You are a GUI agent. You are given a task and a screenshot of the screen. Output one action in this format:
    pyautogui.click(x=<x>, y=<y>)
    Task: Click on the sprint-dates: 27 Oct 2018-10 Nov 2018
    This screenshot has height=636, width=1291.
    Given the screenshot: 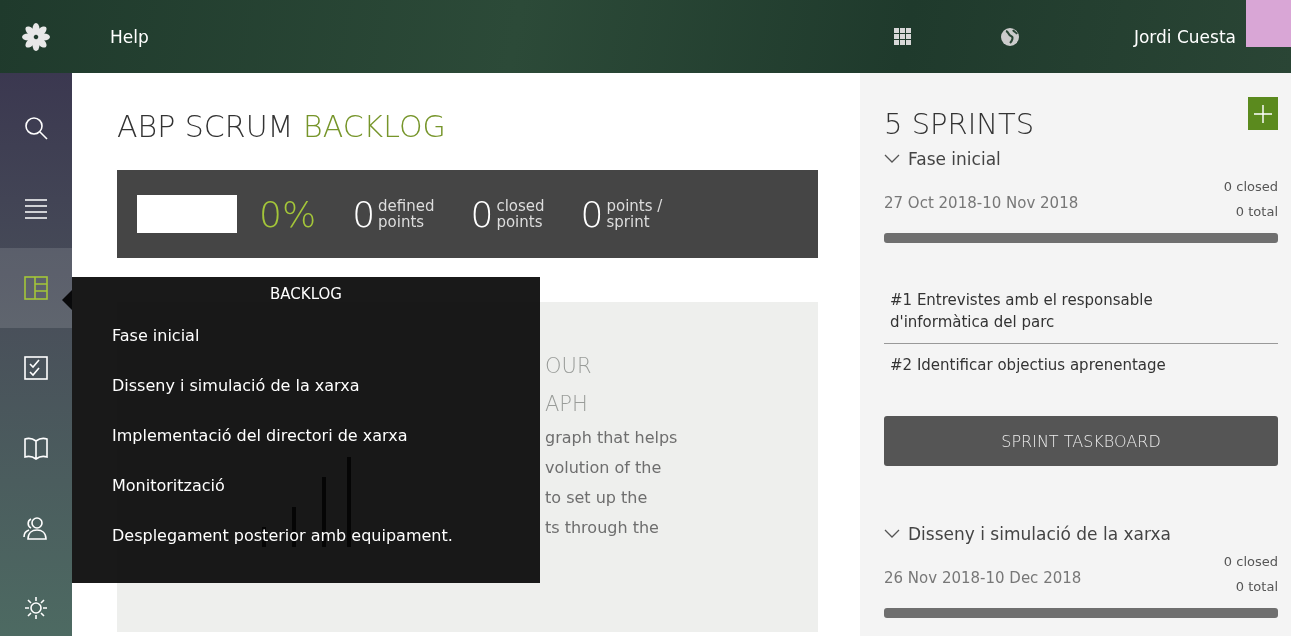 What is the action you would take?
    pyautogui.click(x=981, y=203)
    